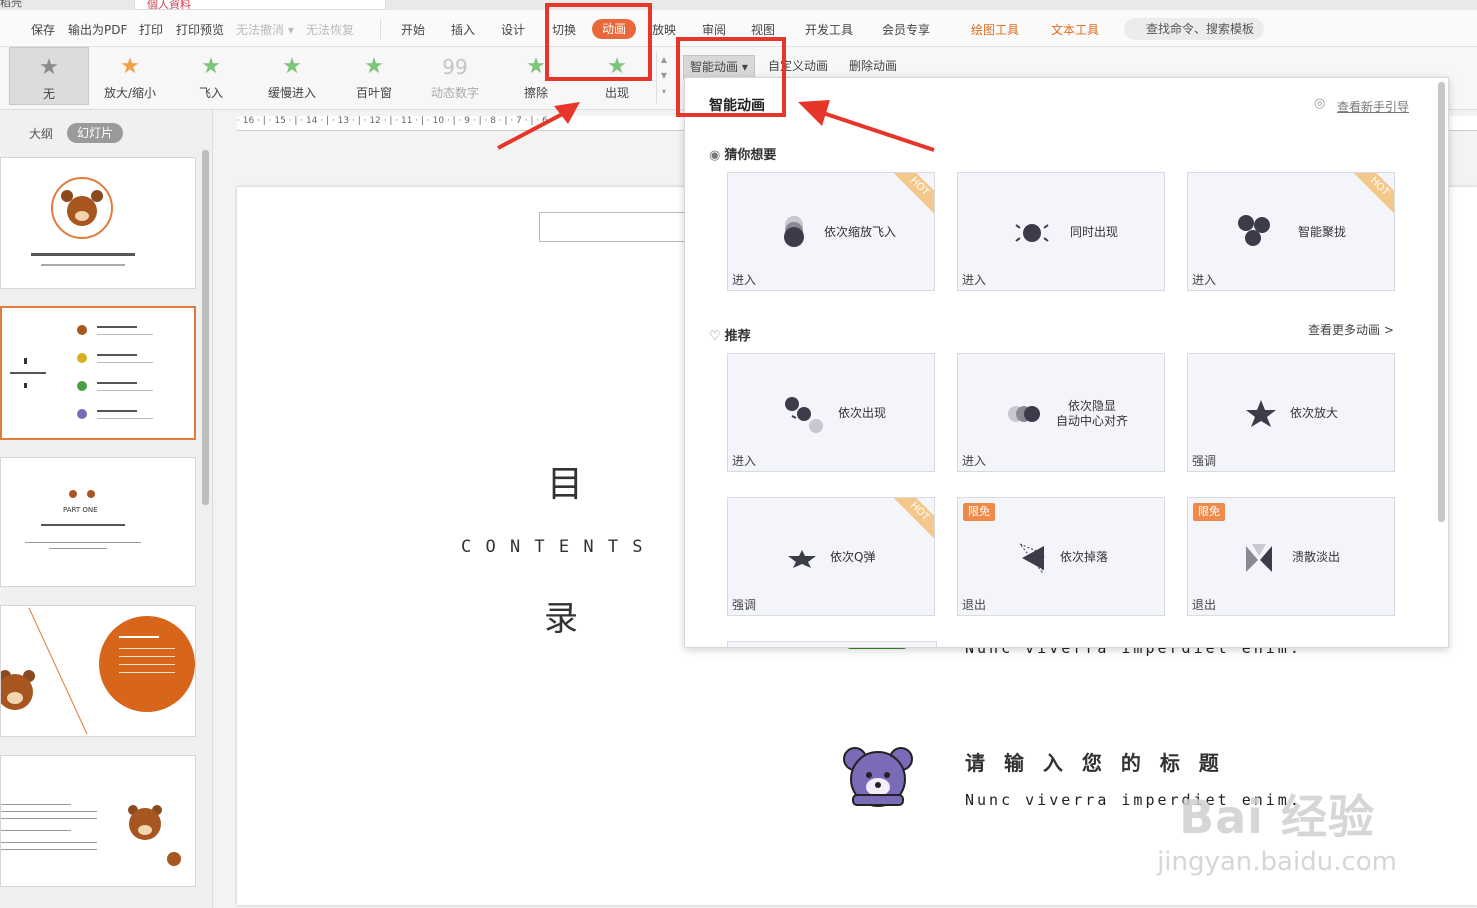 This screenshot has height=908, width=1477. I want to click on contents-thumbnail, so click(81, 372).